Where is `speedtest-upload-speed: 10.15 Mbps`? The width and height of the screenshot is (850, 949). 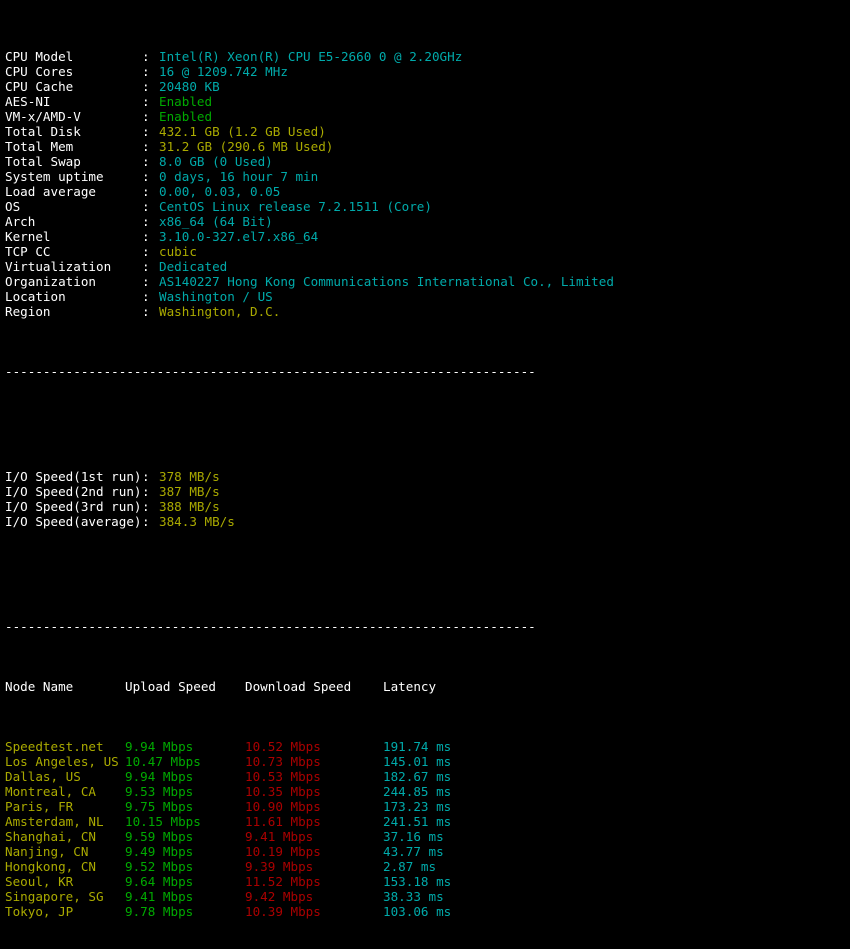
speedtest-upload-speed: 10.15 Mbps is located at coordinates (163, 821).